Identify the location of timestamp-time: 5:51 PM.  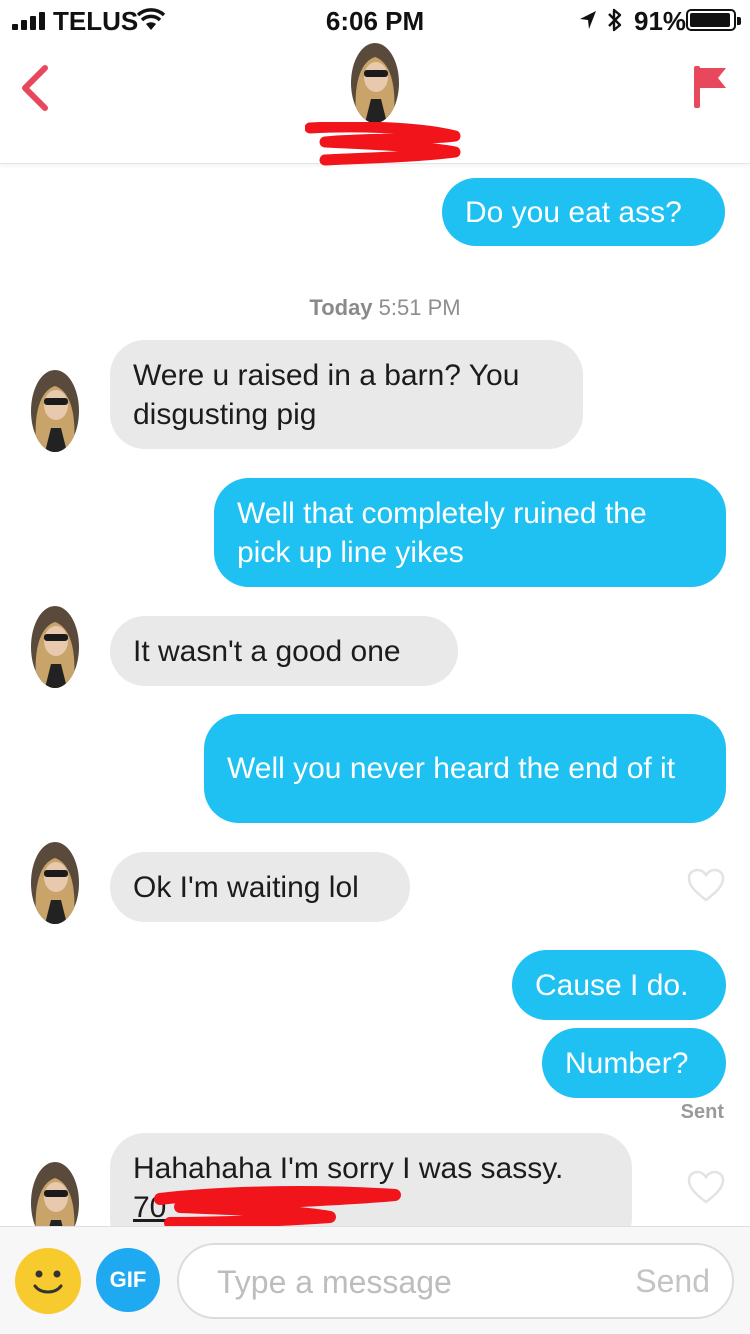
(419, 307).